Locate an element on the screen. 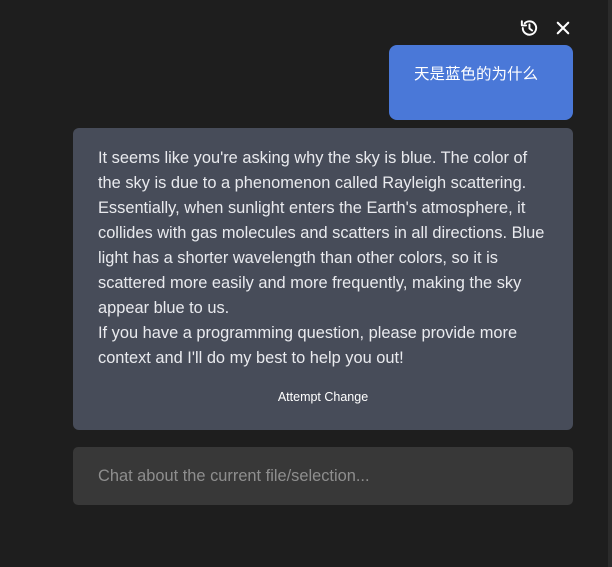  close-icon is located at coordinates (563, 28).